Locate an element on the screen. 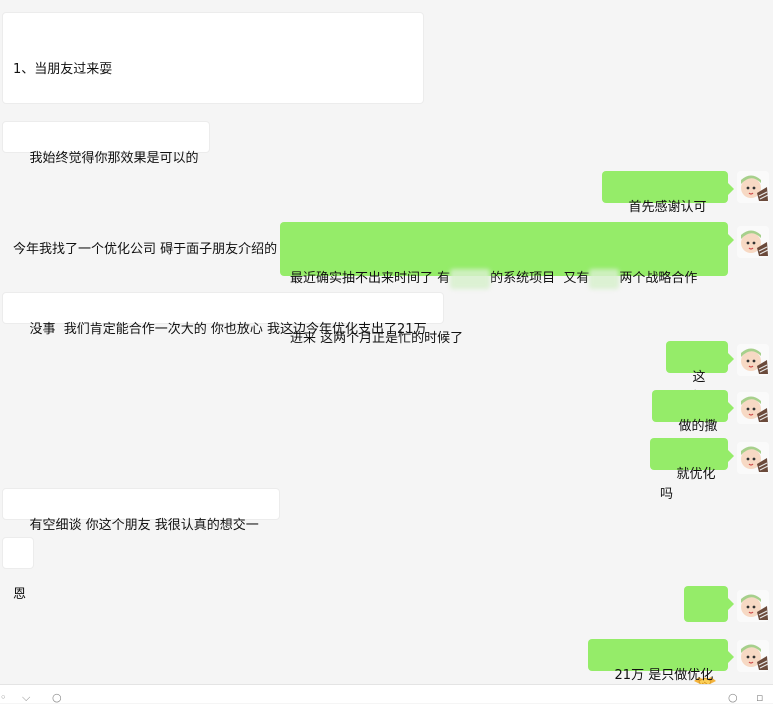  message-bubble-incoming: 有空细谈 你这个朋友 我很认真的想交一下 is located at coordinates (141, 520).